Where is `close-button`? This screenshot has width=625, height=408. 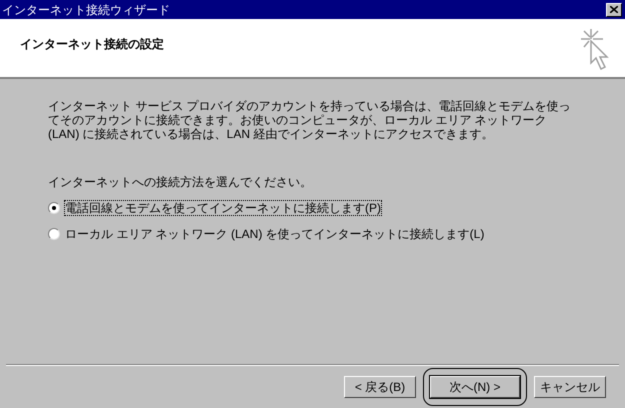 close-button is located at coordinates (614, 9).